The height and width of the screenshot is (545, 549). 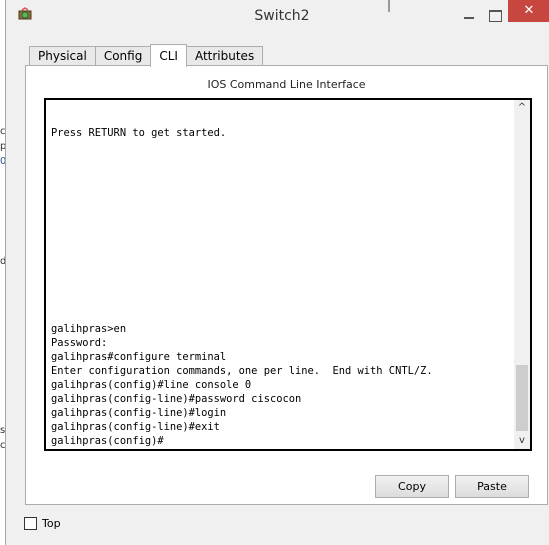 What do you see at coordinates (389, 6) in the screenshot?
I see `title-separator` at bounding box center [389, 6].